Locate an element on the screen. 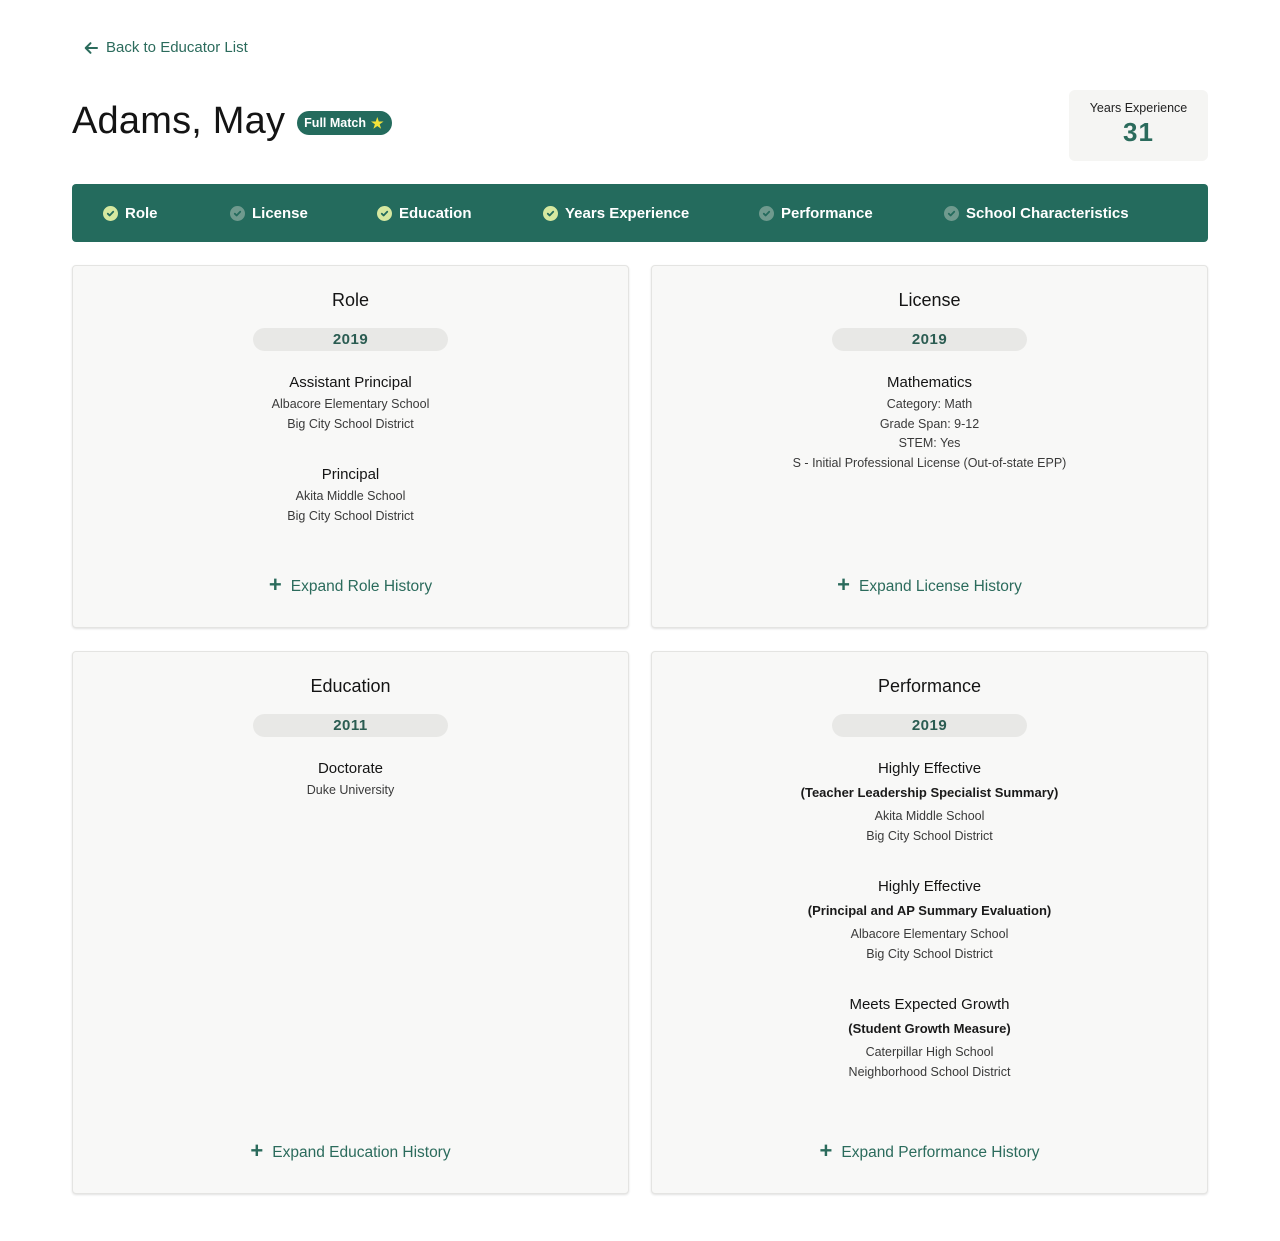  criterion-education: Education is located at coordinates (424, 213).